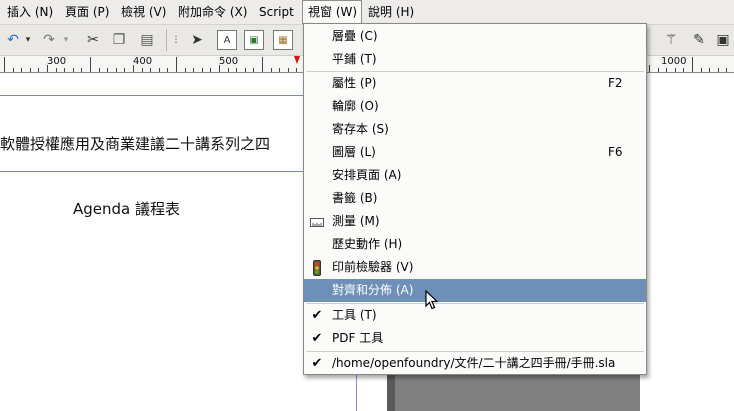 This screenshot has width=734, height=411. Describe the element at coordinates (30, 12) in the screenshot. I see `menu-insert: 插入 (N)` at that location.